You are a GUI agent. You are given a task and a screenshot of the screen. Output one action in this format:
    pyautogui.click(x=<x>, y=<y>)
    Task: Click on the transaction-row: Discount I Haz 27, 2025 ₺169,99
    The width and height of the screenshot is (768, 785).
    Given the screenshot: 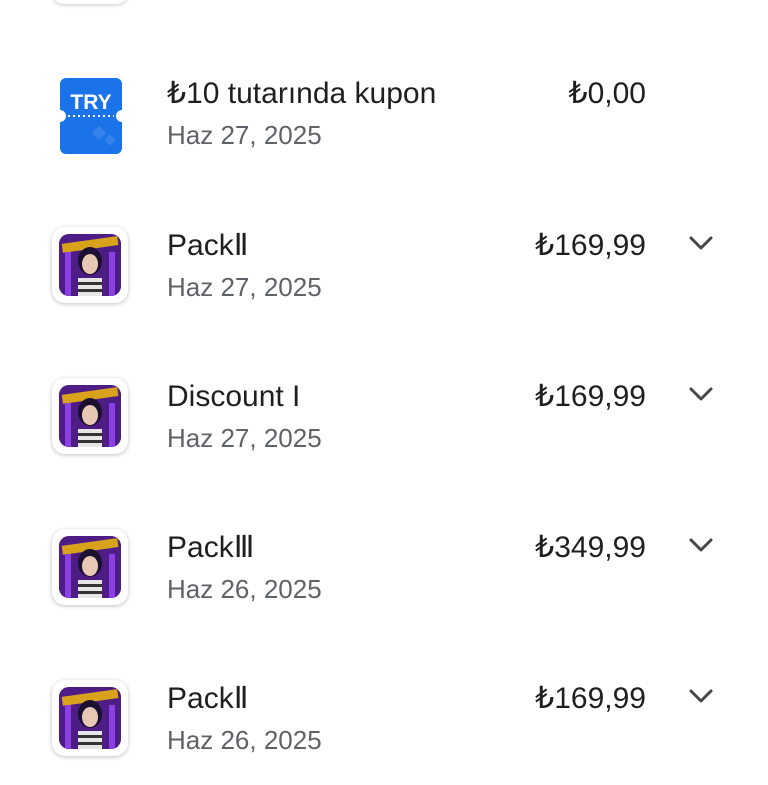 What is the action you would take?
    pyautogui.click(x=384, y=428)
    